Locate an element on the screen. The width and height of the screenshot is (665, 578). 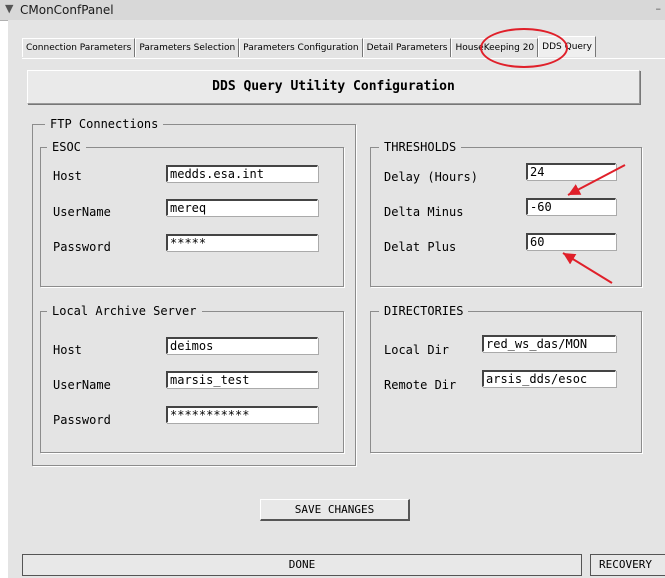
delta-minus-field: -60 is located at coordinates (571, 206).